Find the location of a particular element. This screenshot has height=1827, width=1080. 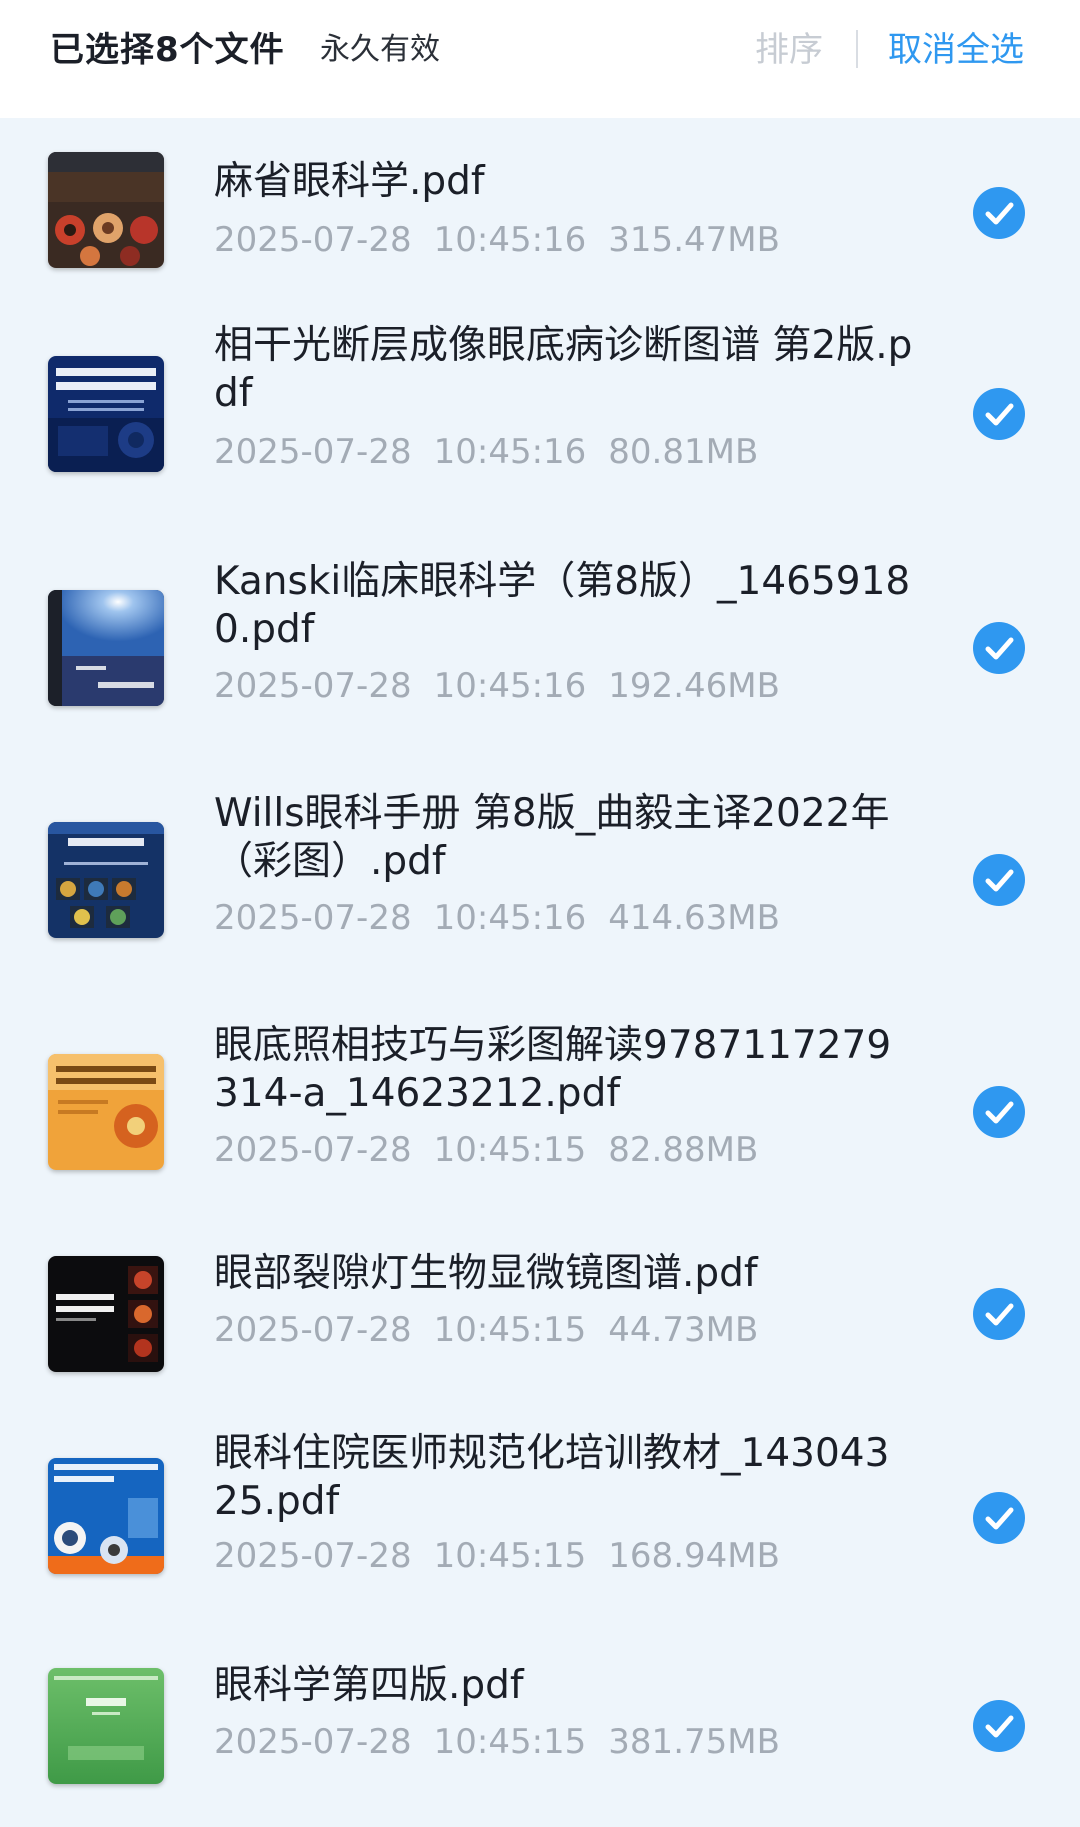

file-meta: 2025-07-28 10:45:15 168.94MB is located at coordinates (497, 1556).